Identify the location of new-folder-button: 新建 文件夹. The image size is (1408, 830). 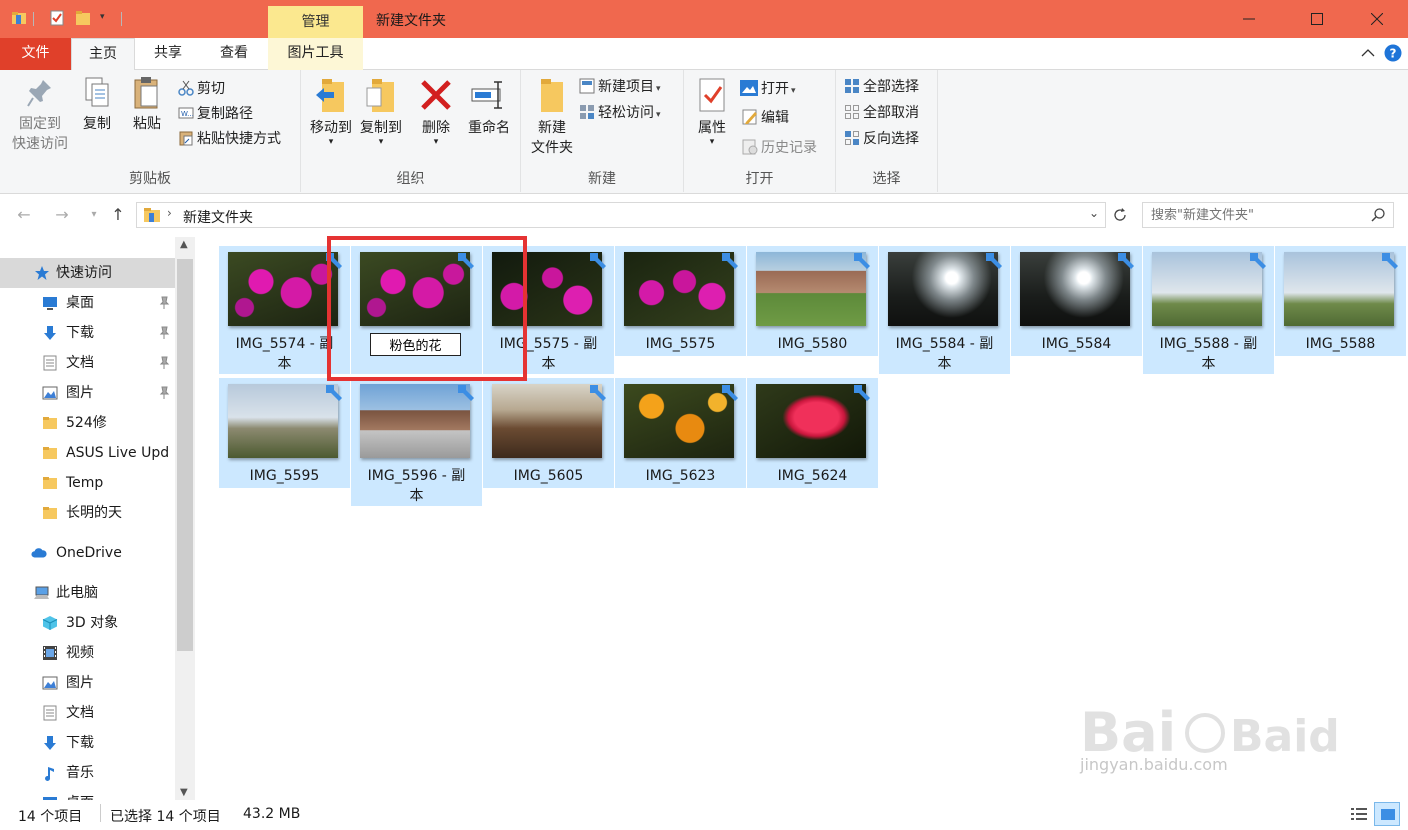
(552, 117).